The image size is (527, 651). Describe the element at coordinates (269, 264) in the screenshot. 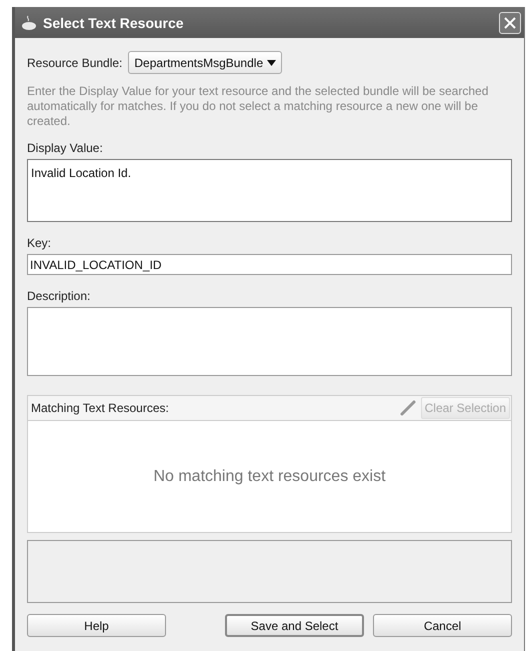

I see `input-field: INVALID_LOCATION_ID` at that location.